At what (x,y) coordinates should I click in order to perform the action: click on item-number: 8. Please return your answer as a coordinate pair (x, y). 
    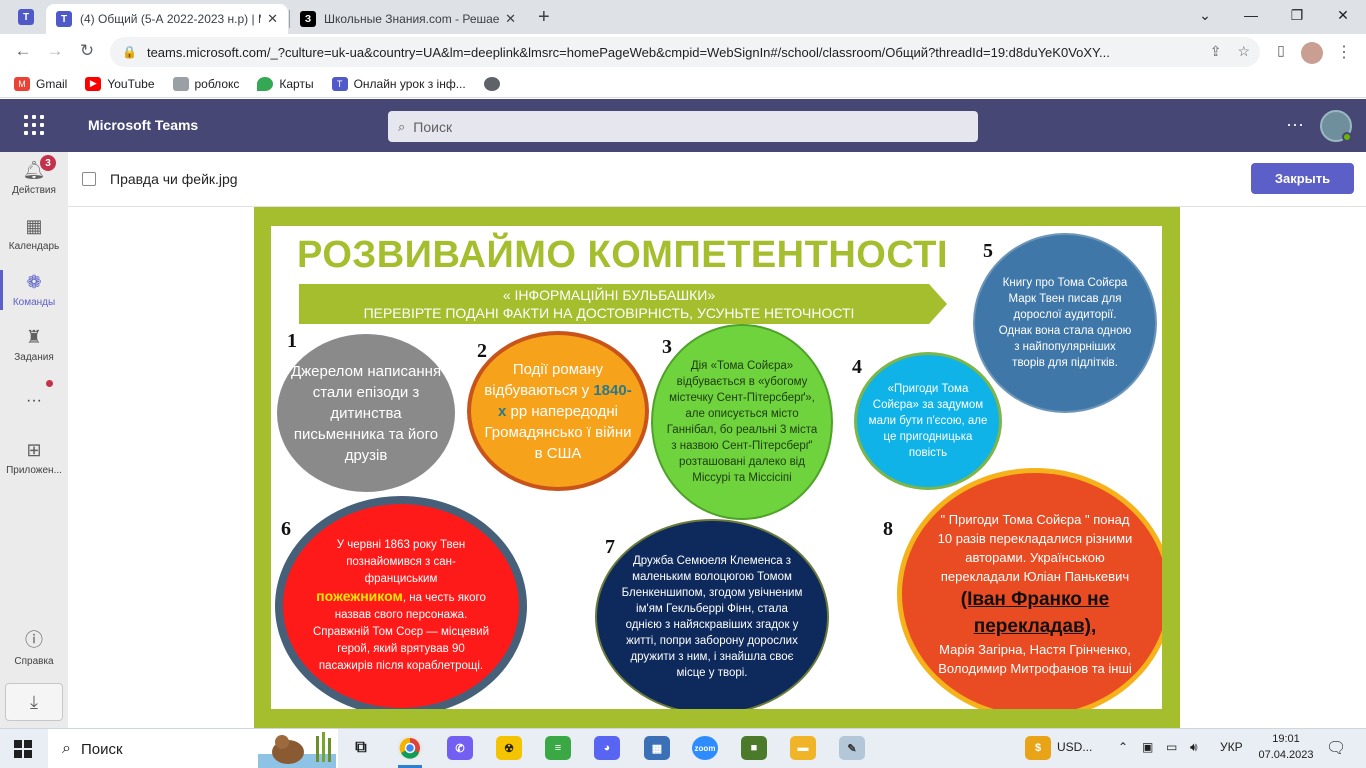
    Looking at the image, I should click on (888, 529).